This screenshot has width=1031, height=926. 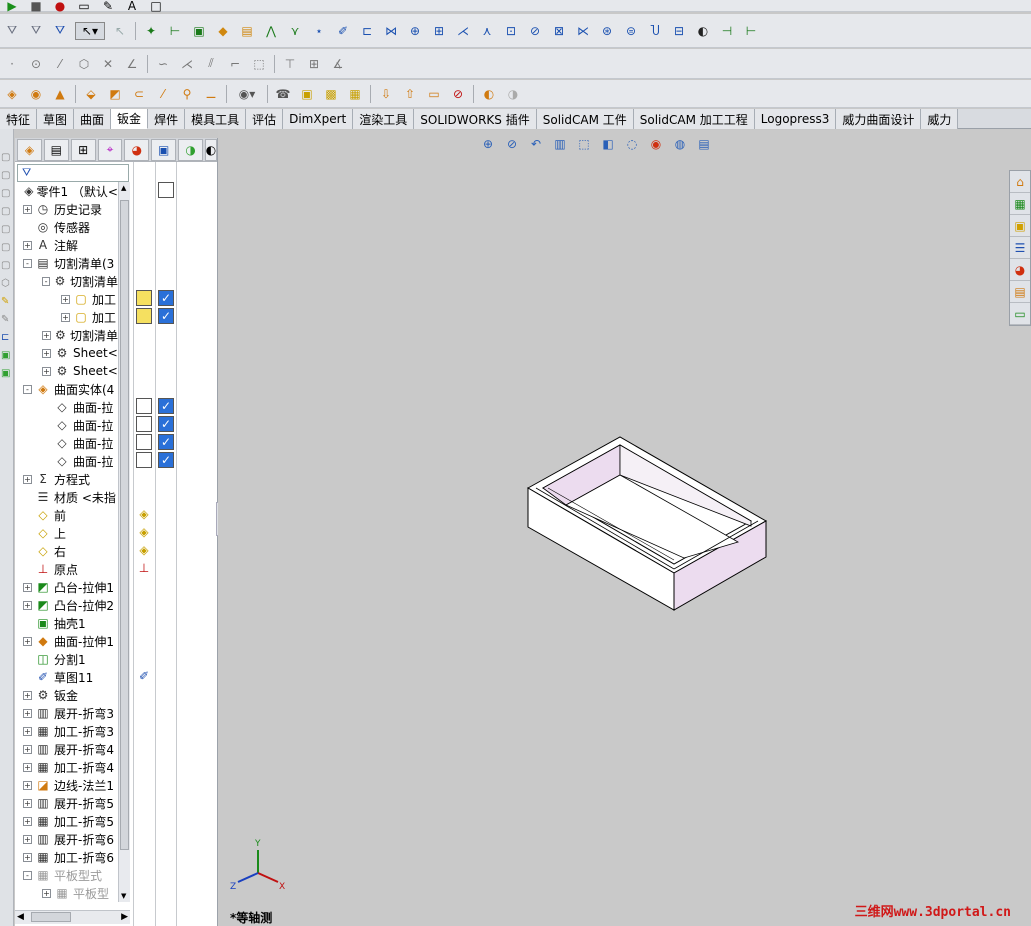 I want to click on wrap-icon: ⚊, so click(x=211, y=94).